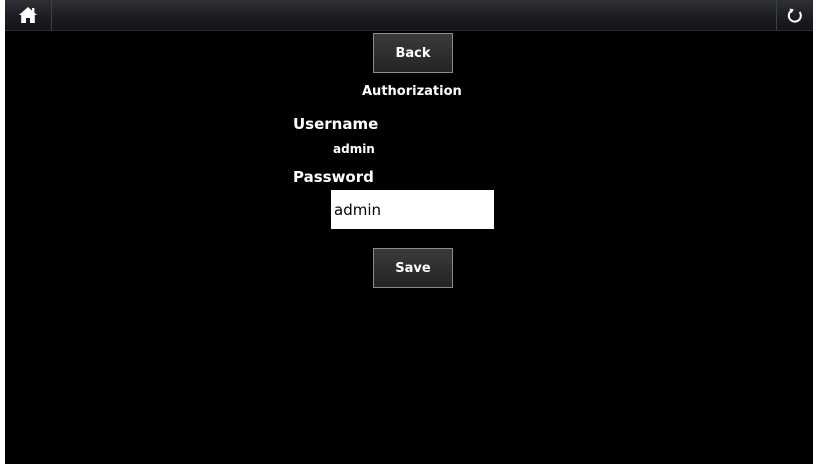 Image resolution: width=816 pixels, height=464 pixels. Describe the element at coordinates (413, 53) in the screenshot. I see `back-button: Back` at that location.